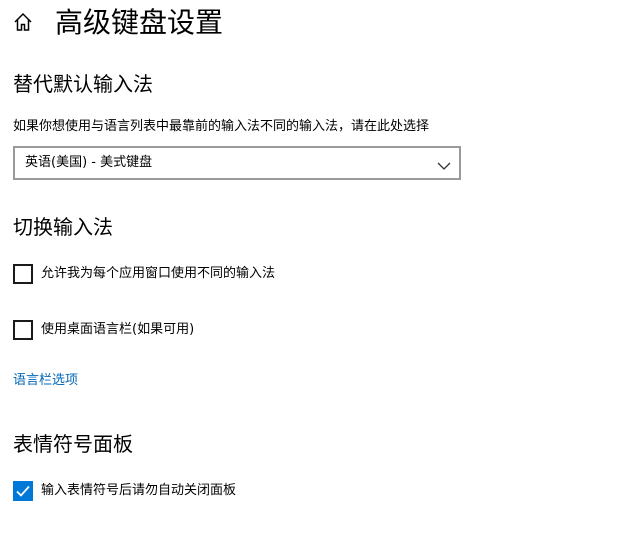  What do you see at coordinates (45, 381) in the screenshot?
I see `language-bar-options-link: 语言栏选项` at bounding box center [45, 381].